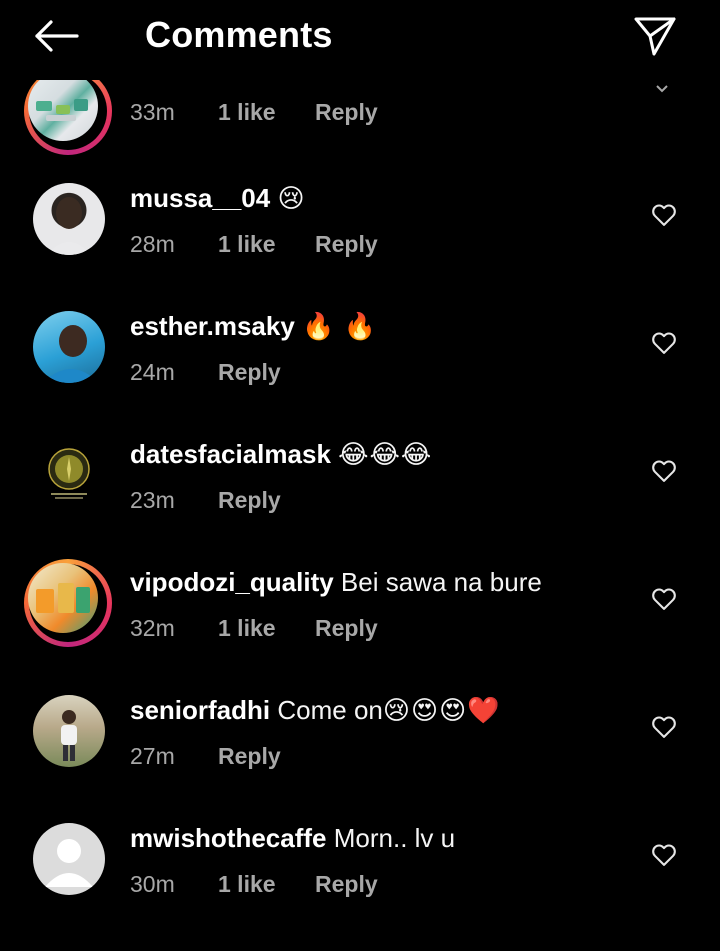 The width and height of the screenshot is (720, 951). I want to click on comment-username: seniorfadhi, so click(200, 710).